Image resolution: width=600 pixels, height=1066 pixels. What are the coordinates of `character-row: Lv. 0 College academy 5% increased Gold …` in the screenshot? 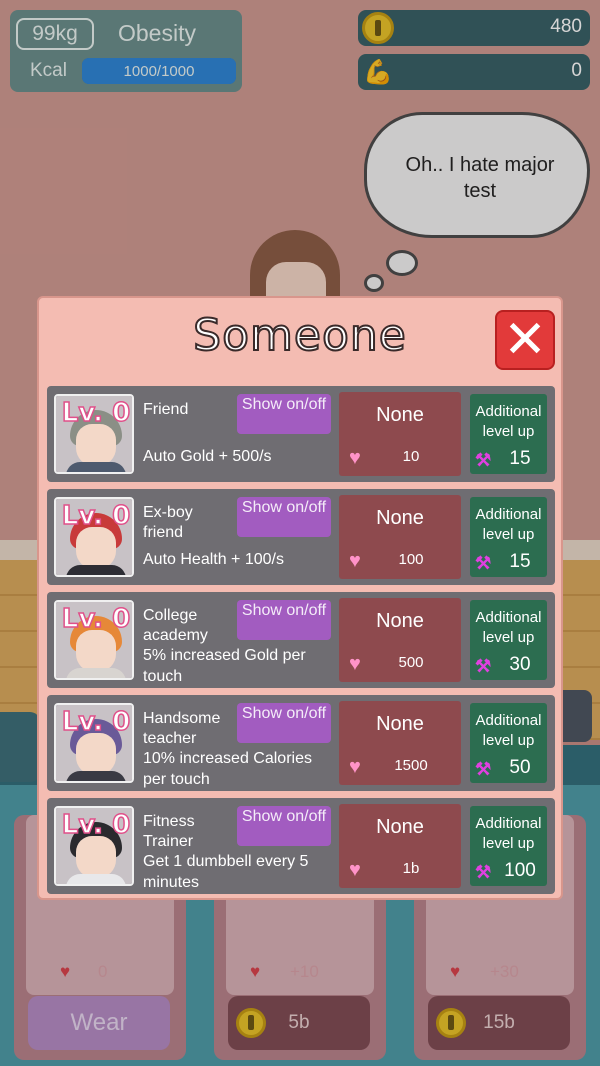 It's located at (301, 640).